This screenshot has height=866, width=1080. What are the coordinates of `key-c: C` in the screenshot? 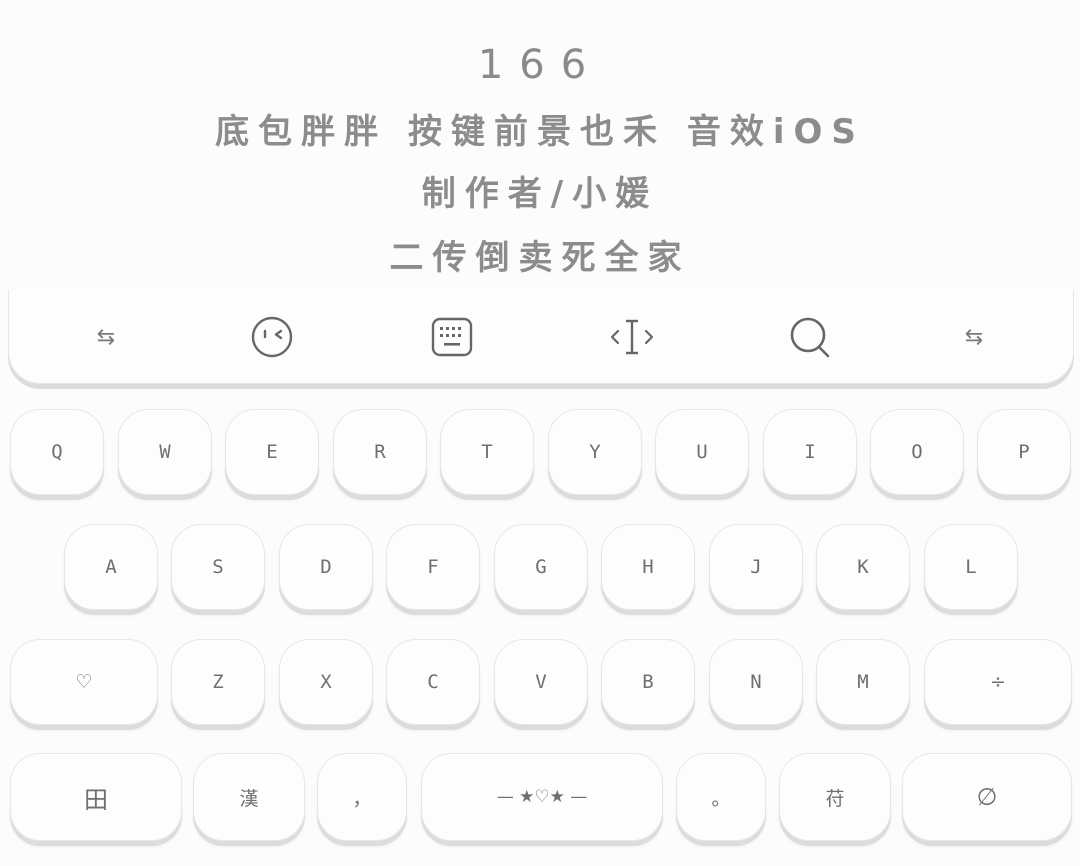 It's located at (433, 682).